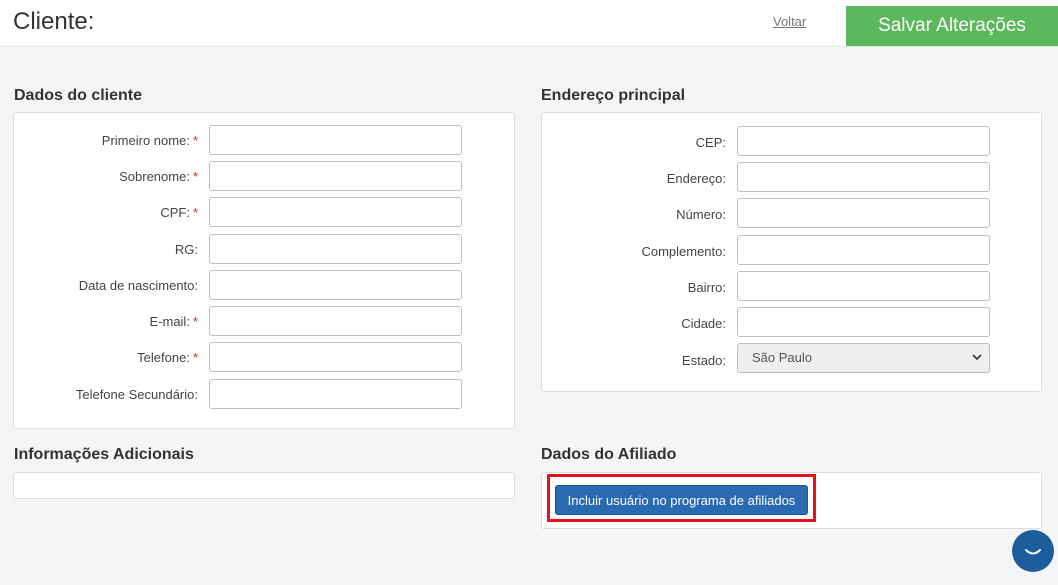 The image size is (1058, 585). I want to click on additional-section-title: Informações Adicionais, so click(104, 454).